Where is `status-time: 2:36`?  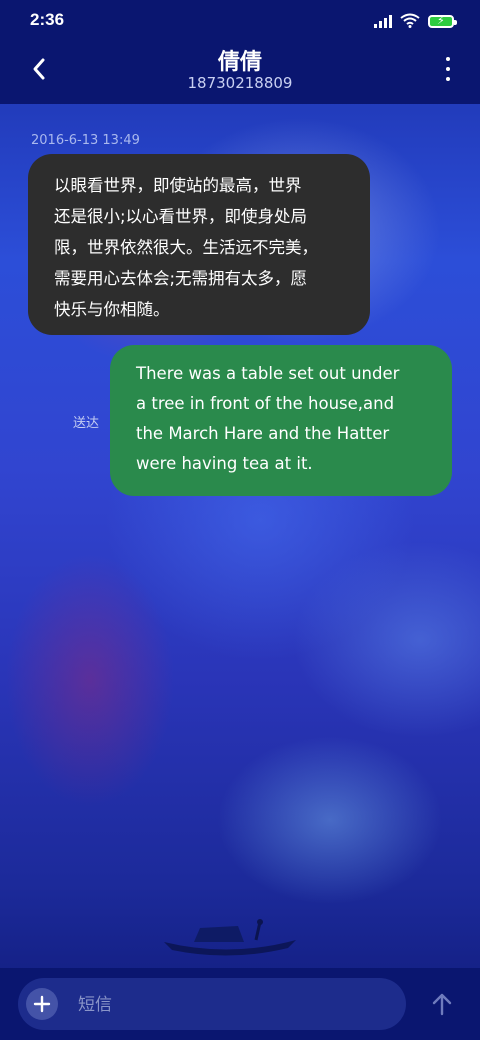 status-time: 2:36 is located at coordinates (47, 19).